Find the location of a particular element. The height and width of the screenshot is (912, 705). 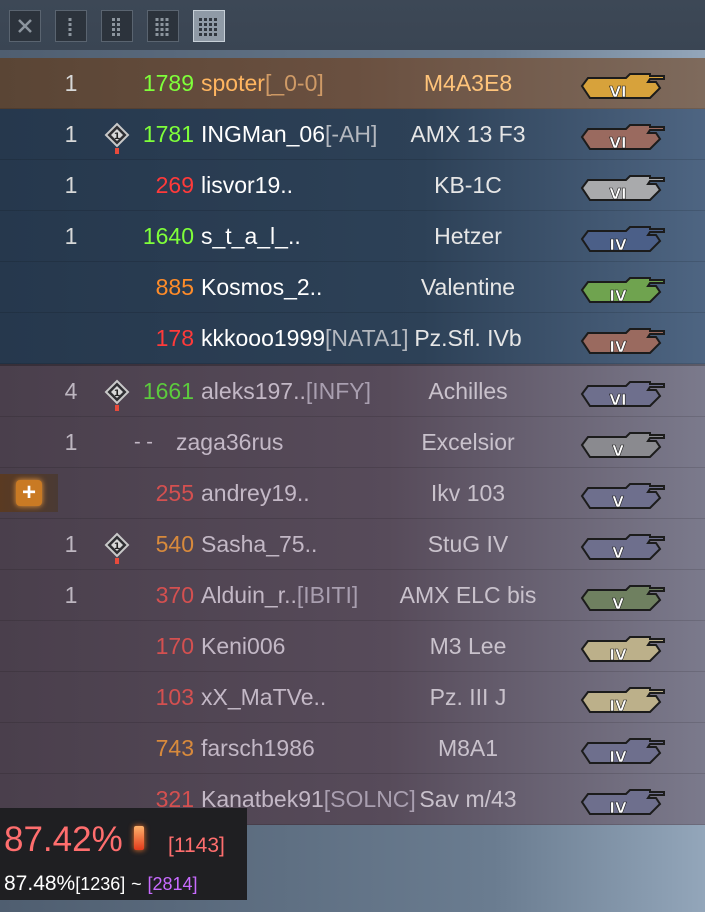

player-nick: zaga36rus is located at coordinates (230, 442).